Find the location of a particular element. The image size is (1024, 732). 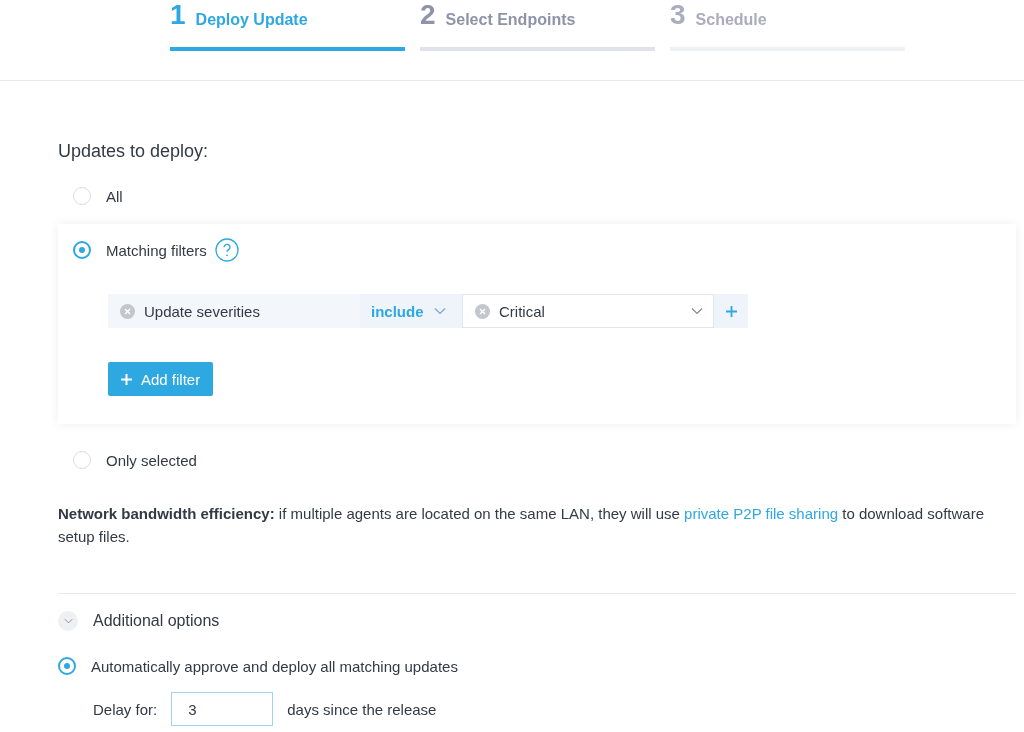

section-heading: Updates to deploy: is located at coordinates (134, 151).